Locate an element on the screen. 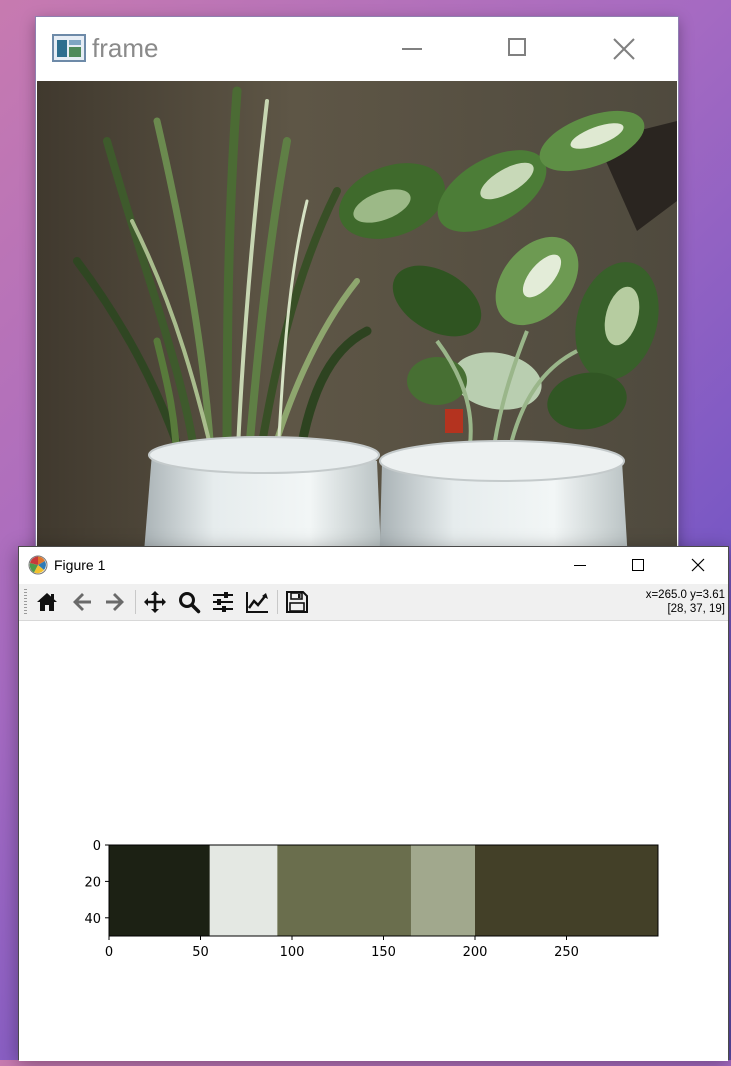  x-tick-label: 100 is located at coordinates (292, 952).